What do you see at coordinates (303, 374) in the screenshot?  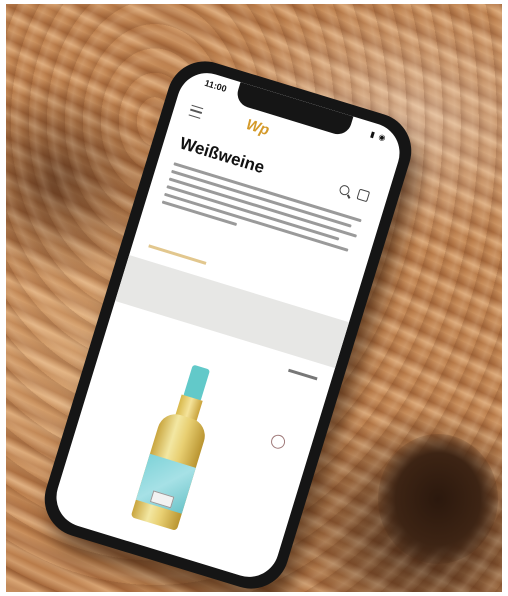 I see `product-count` at bounding box center [303, 374].